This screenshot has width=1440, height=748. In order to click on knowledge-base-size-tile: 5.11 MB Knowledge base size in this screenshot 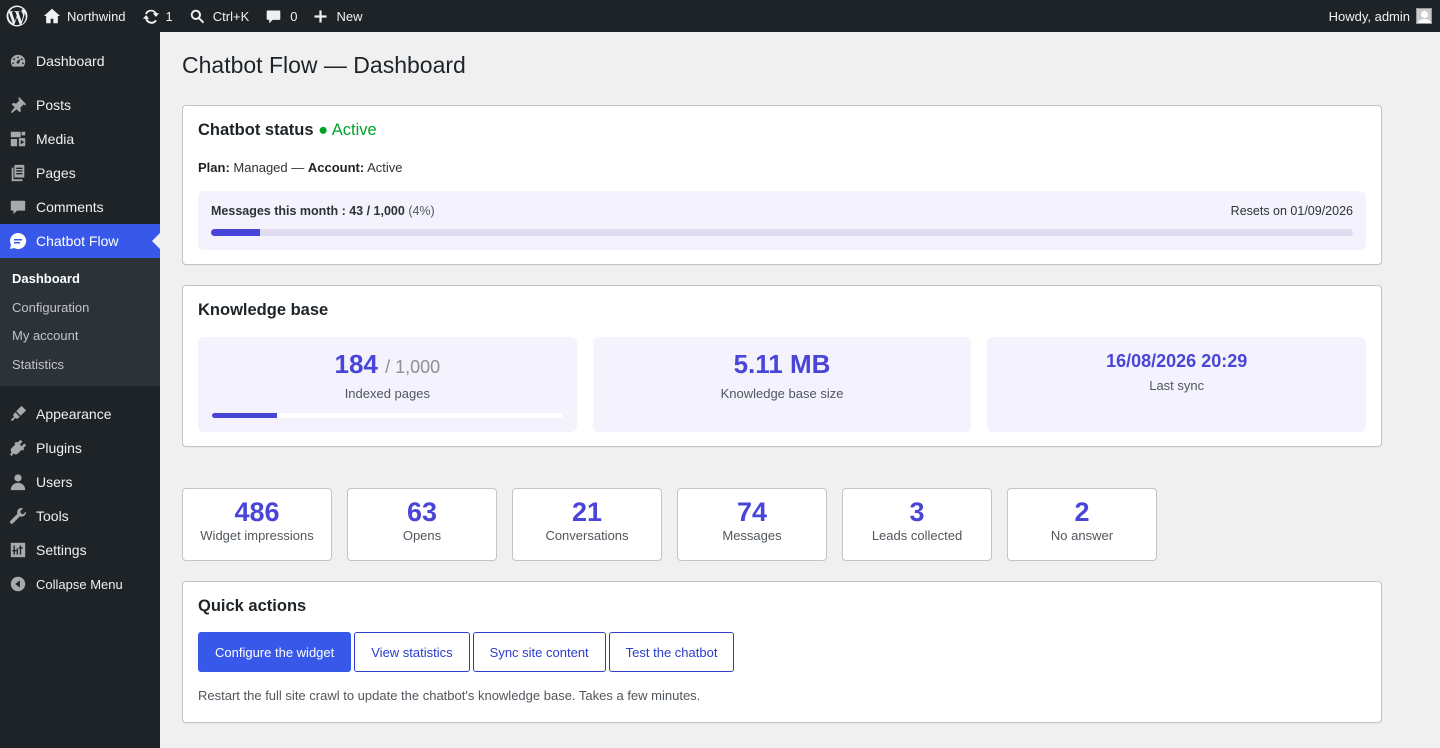, I will do `click(782, 384)`.